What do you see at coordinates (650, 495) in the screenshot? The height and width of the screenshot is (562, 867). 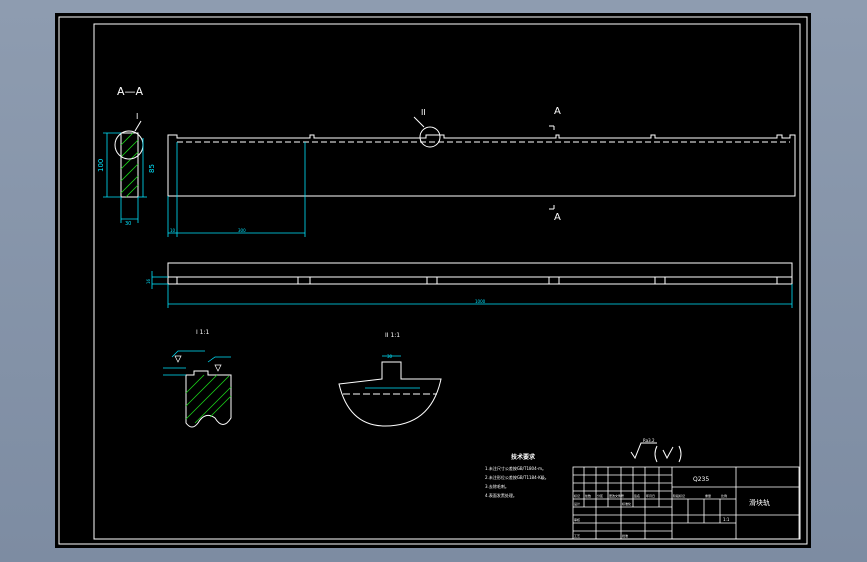 I see `tb-label-date: 年月日` at bounding box center [650, 495].